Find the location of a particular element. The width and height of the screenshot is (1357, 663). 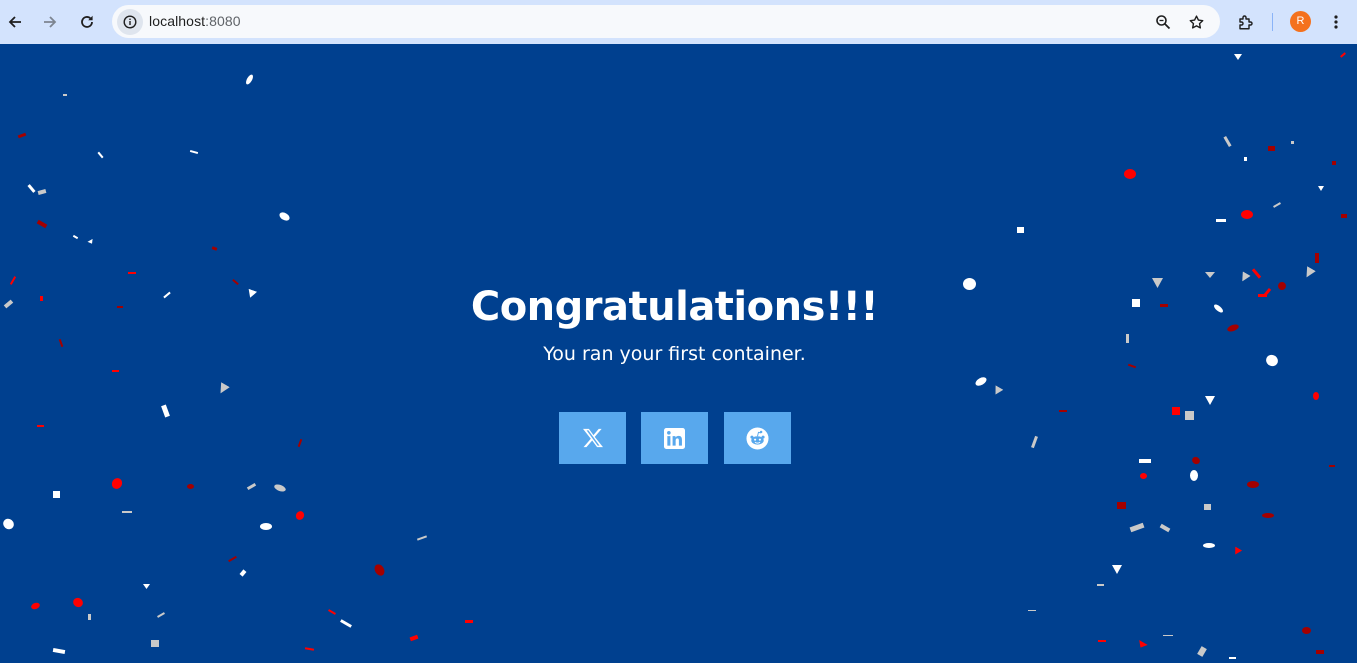

bookmark-star-icon is located at coordinates (1196, 21).